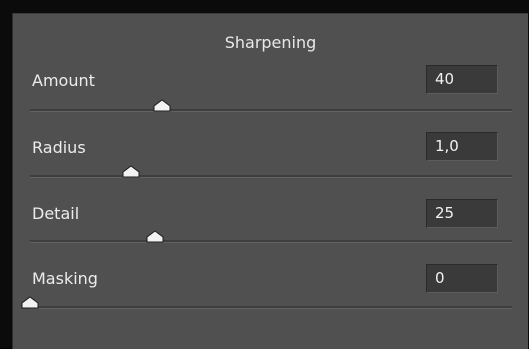 Image resolution: width=529 pixels, height=349 pixels. I want to click on masking-slider-thumb, so click(30, 302).